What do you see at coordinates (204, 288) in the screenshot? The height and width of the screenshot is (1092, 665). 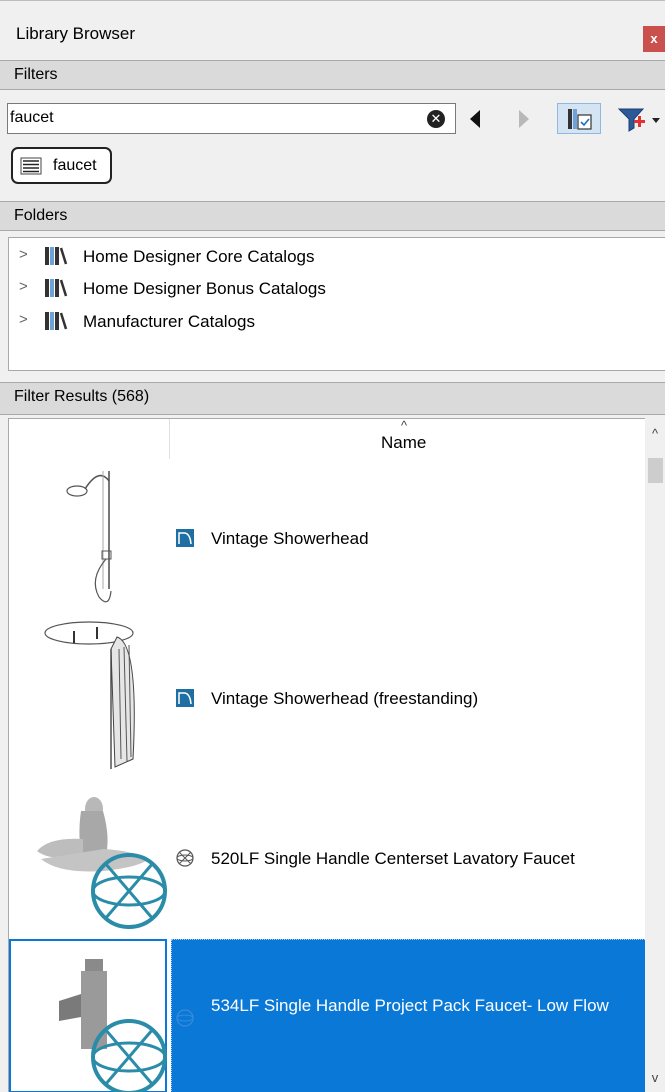 I see `tree-item-label: Home Designer Bonus Catalogs` at bounding box center [204, 288].